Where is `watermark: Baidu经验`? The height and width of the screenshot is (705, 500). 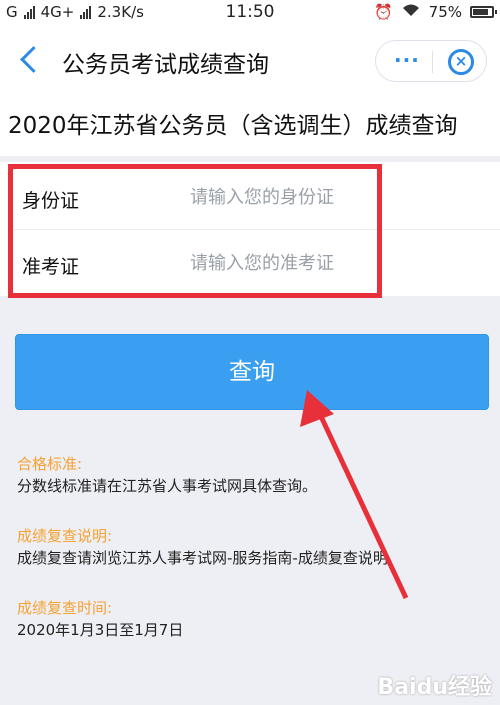
watermark: Baidu经验 is located at coordinates (434, 687).